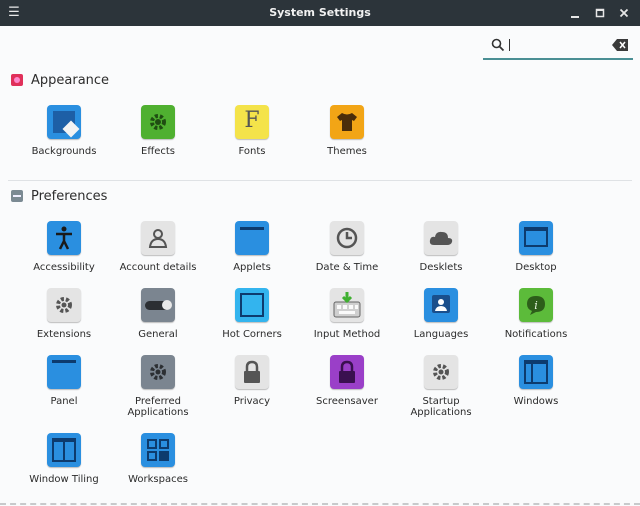 This screenshot has width=640, height=506. I want to click on workspaces-icon, so click(158, 450).